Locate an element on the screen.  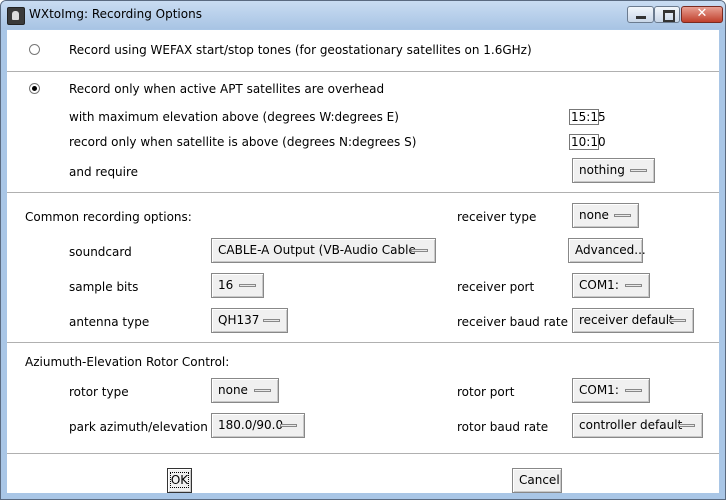
antenna-type-value: QH137 is located at coordinates (239, 320).